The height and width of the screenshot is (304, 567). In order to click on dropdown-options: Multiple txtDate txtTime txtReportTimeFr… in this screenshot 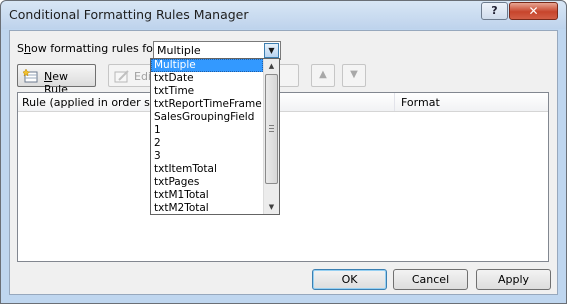, I will do `click(207, 137)`.